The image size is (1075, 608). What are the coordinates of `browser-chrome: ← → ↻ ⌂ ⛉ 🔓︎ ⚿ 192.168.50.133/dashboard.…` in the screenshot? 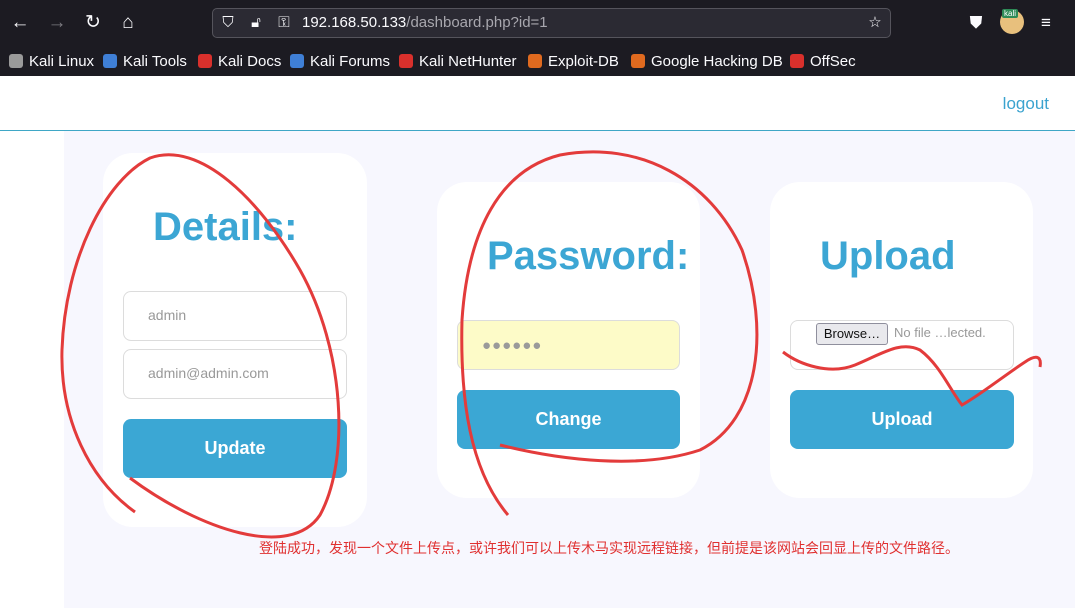 It's located at (537, 38).